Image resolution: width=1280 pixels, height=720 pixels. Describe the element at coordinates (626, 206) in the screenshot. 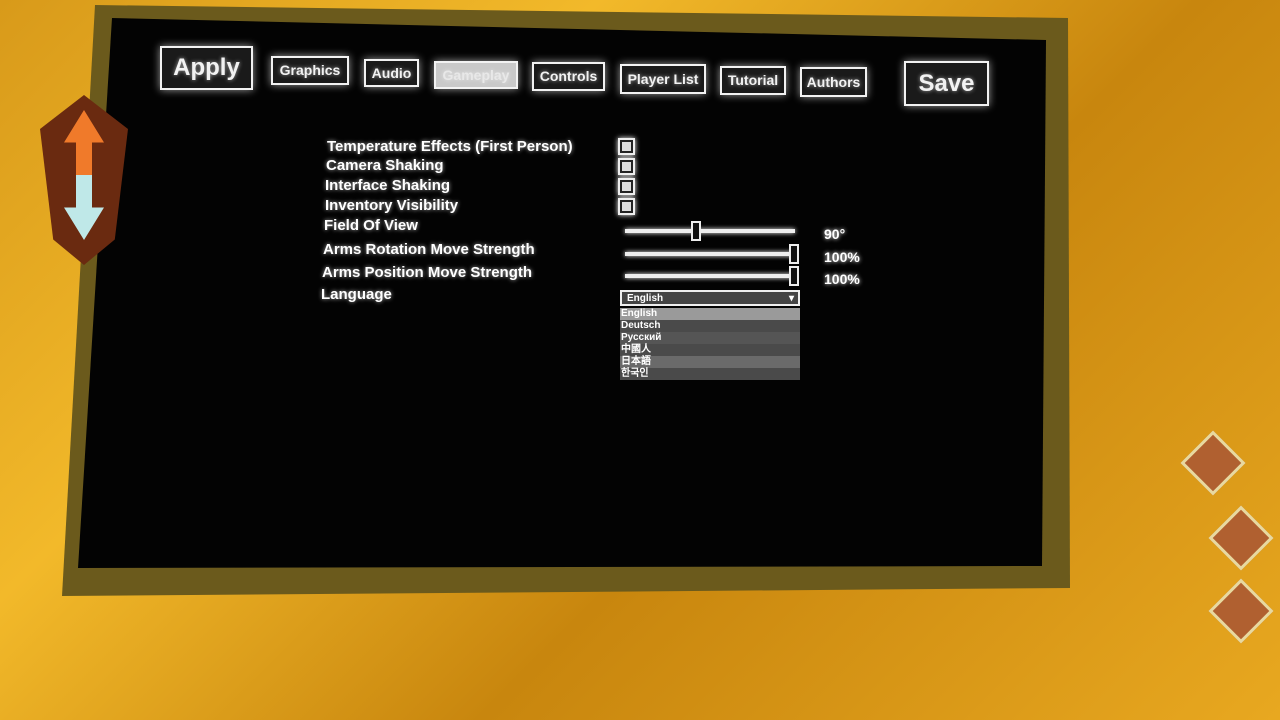

I see `inventory-visibility-checkbox` at that location.